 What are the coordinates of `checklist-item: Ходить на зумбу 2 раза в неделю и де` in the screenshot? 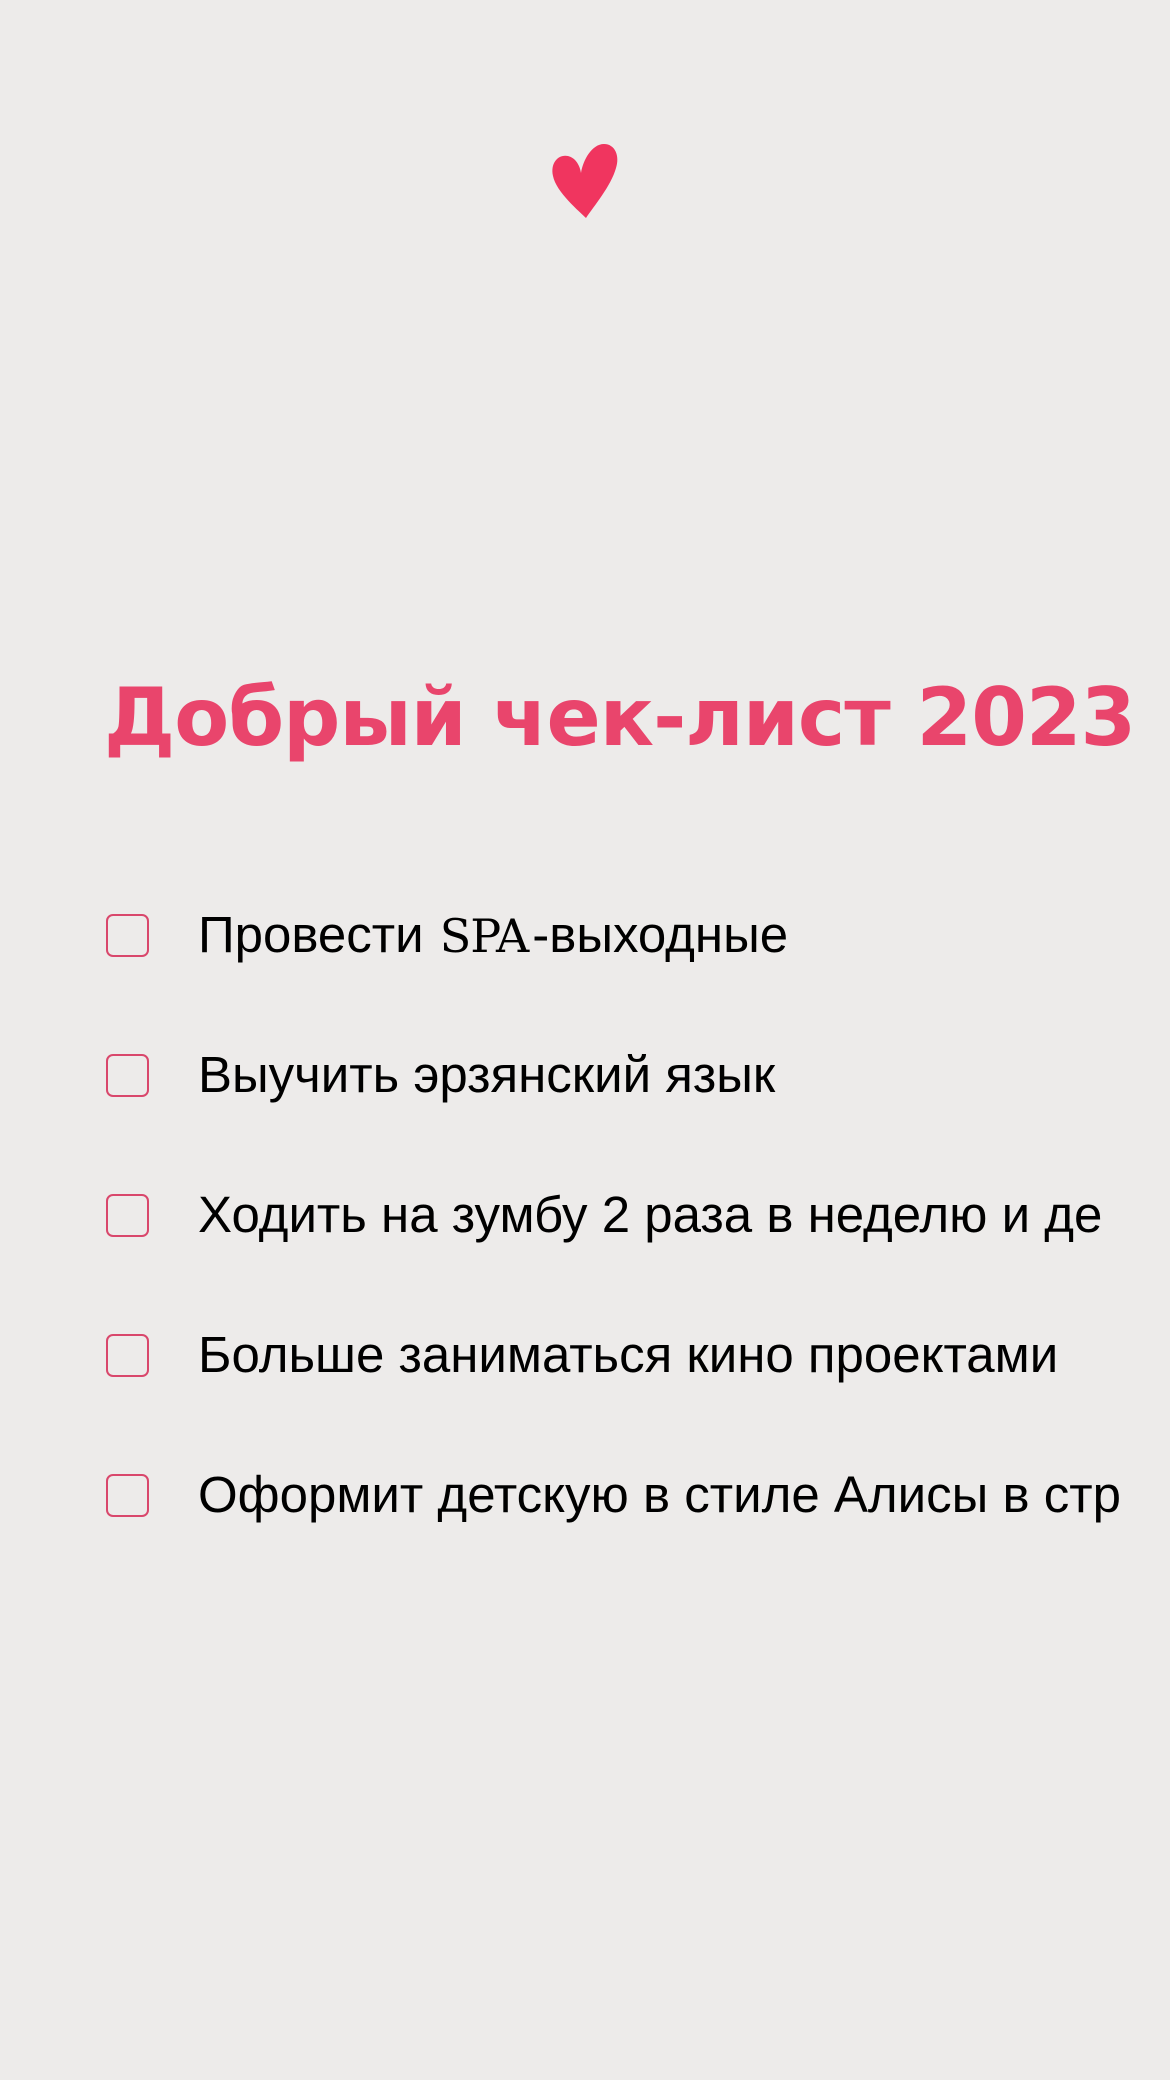 It's located at (604, 1215).